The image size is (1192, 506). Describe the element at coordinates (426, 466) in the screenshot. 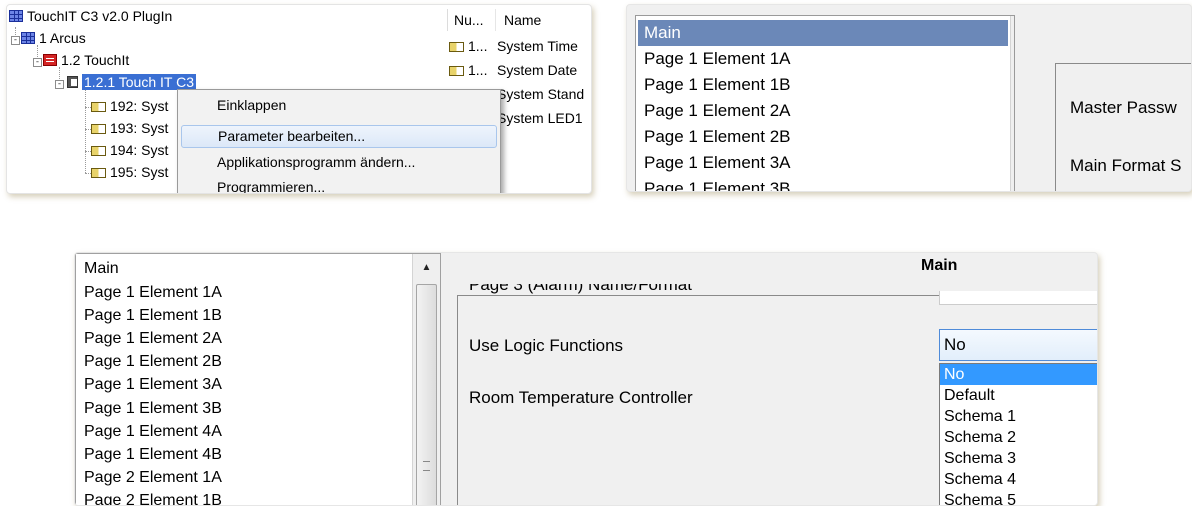

I see `scrollbar-grip` at that location.